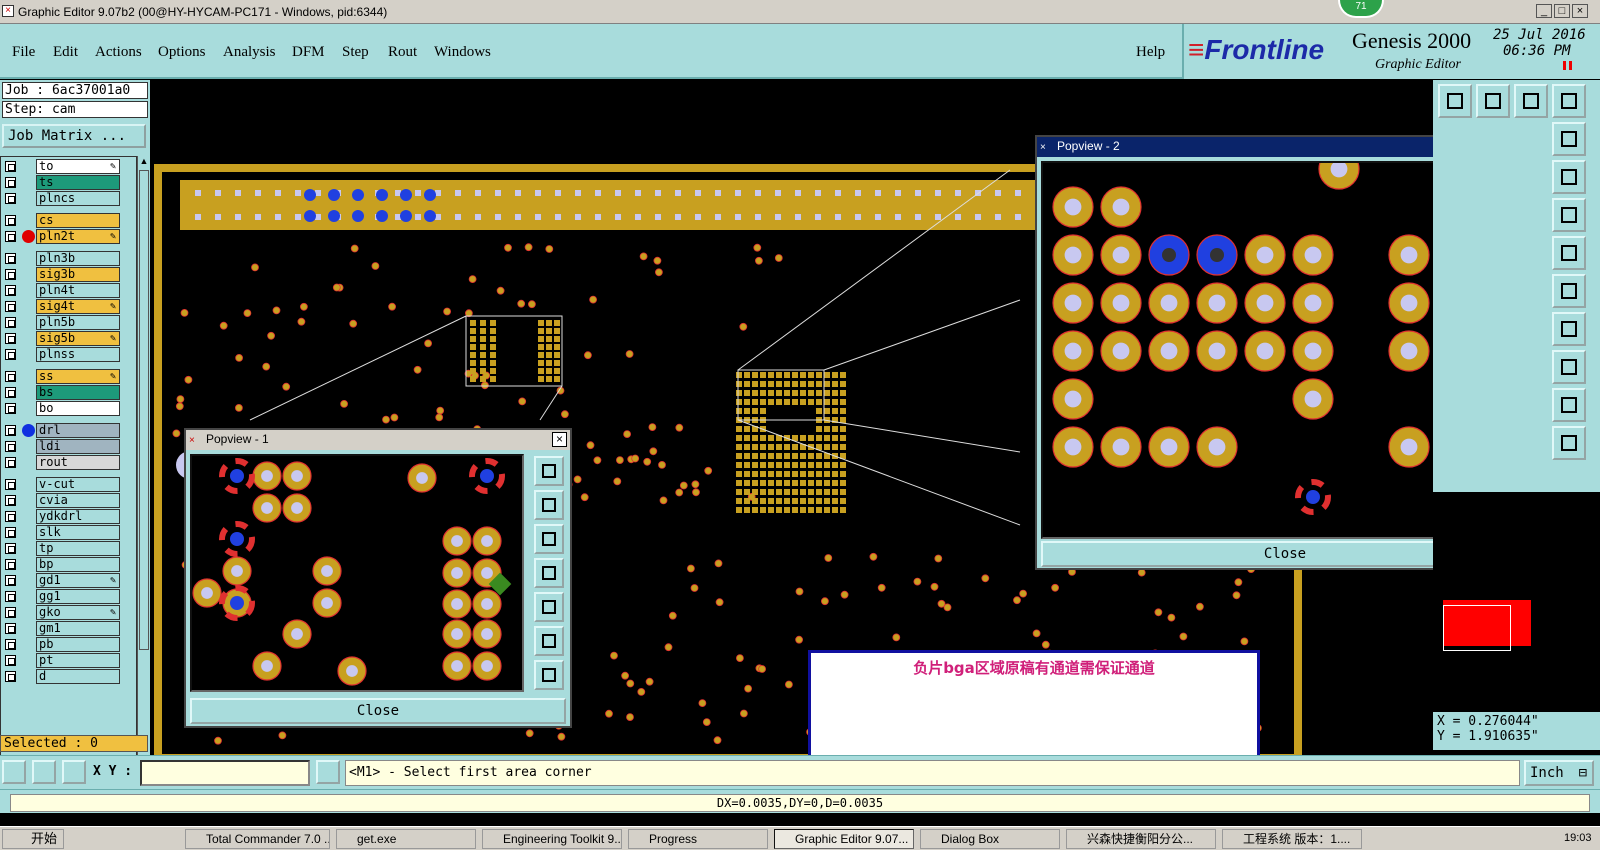 The image size is (1600, 850). What do you see at coordinates (1567, 65) in the screenshot?
I see `pause-icon` at bounding box center [1567, 65].